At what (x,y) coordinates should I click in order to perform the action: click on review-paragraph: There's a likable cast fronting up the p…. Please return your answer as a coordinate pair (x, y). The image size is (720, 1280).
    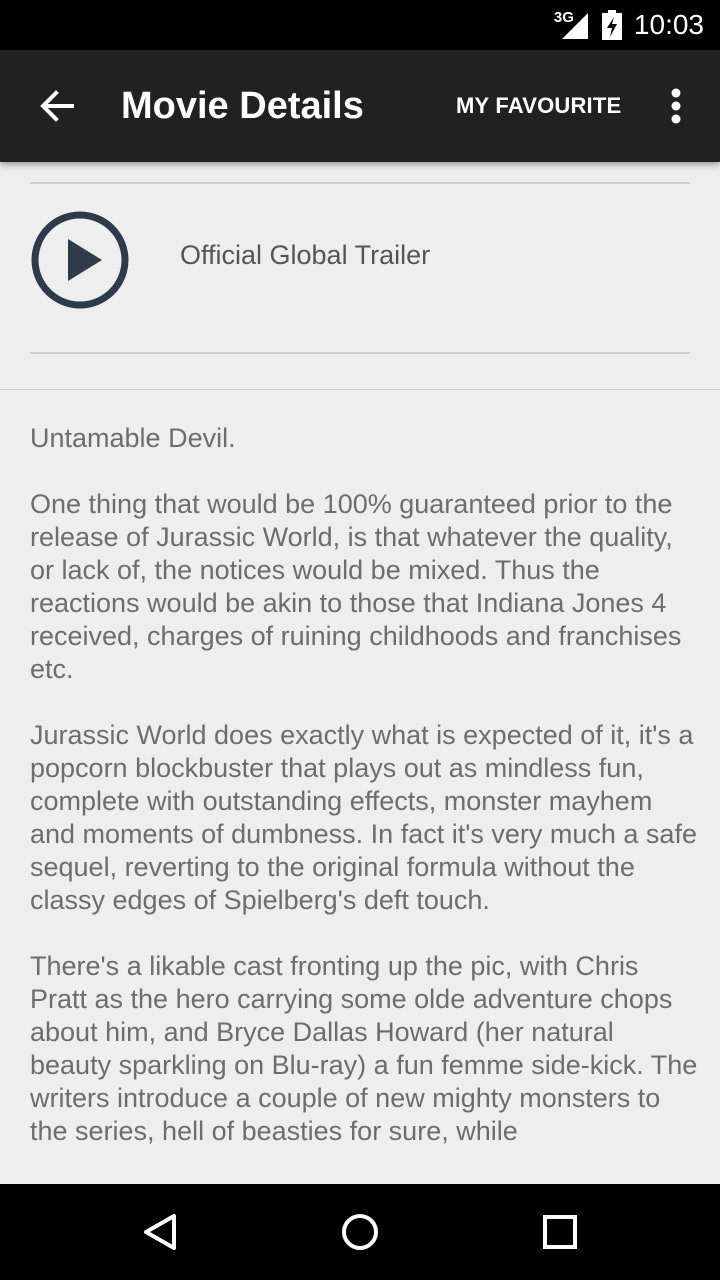
    Looking at the image, I should click on (364, 1048).